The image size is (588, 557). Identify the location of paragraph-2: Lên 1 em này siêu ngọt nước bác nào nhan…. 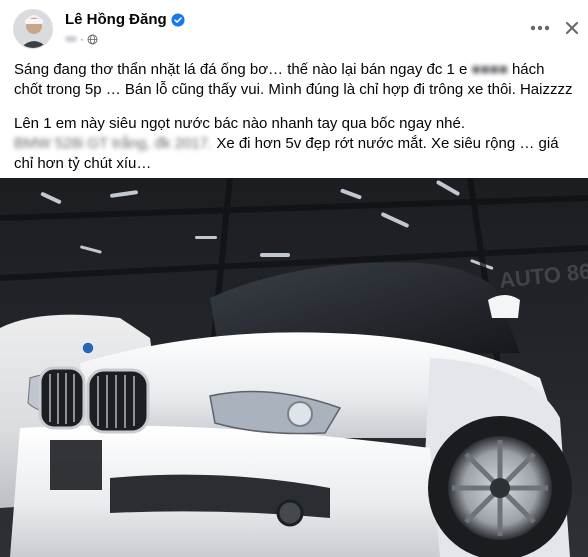
(295, 144).